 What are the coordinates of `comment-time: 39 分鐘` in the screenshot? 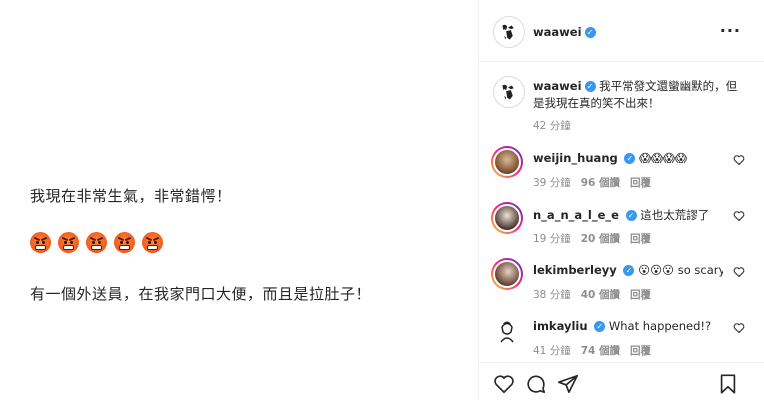 It's located at (552, 183).